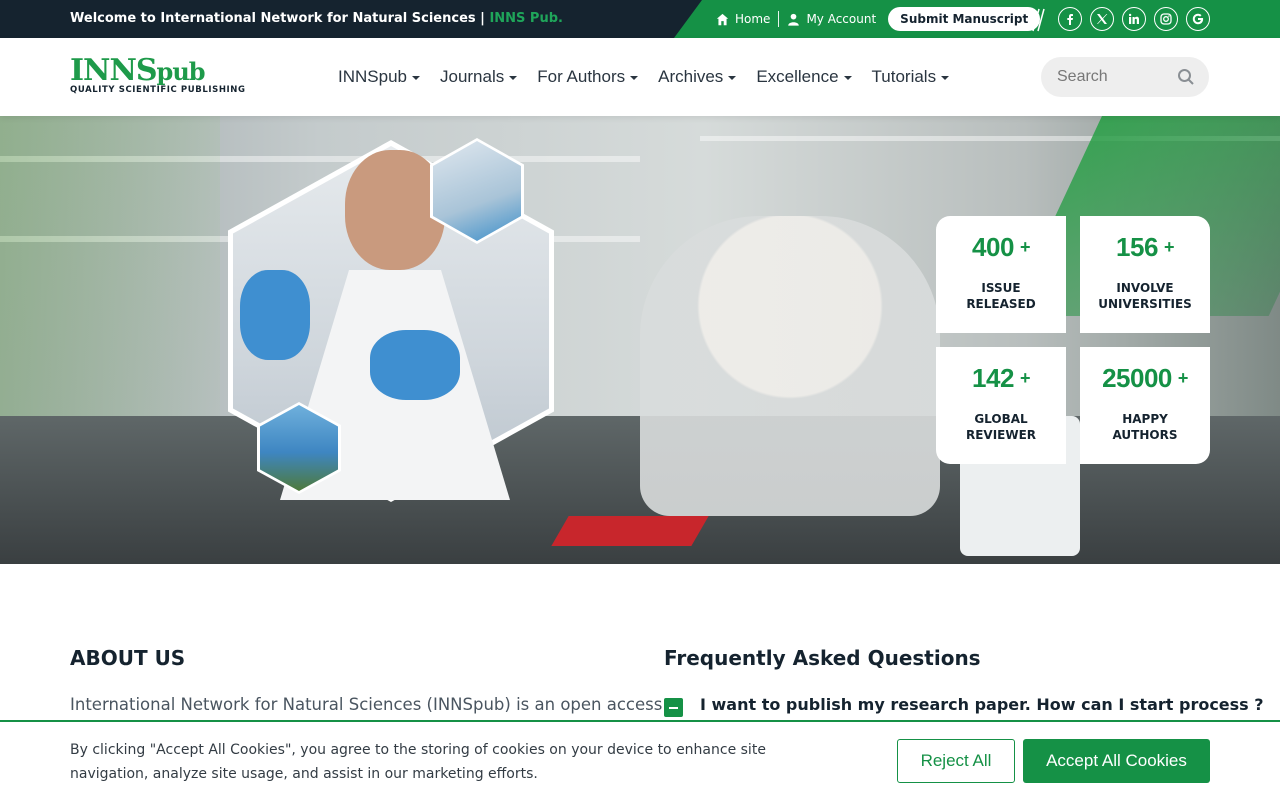  What do you see at coordinates (1198, 19) in the screenshot?
I see `google-icon` at bounding box center [1198, 19].